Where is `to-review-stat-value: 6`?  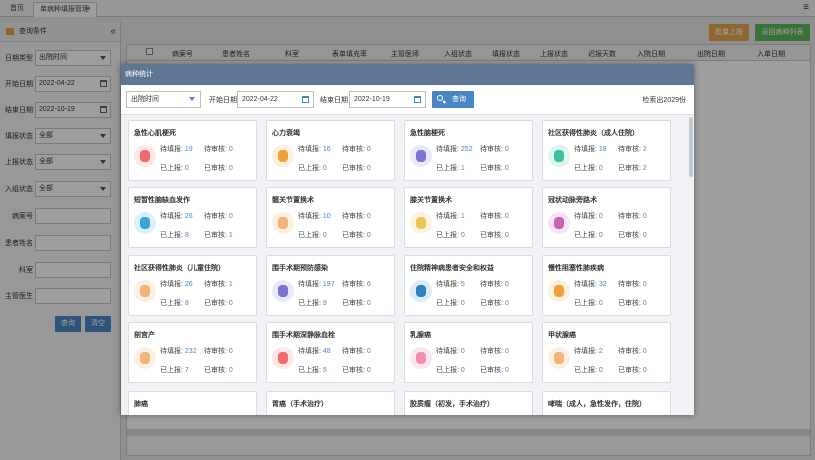 to-review-stat-value: 6 is located at coordinates (368, 284).